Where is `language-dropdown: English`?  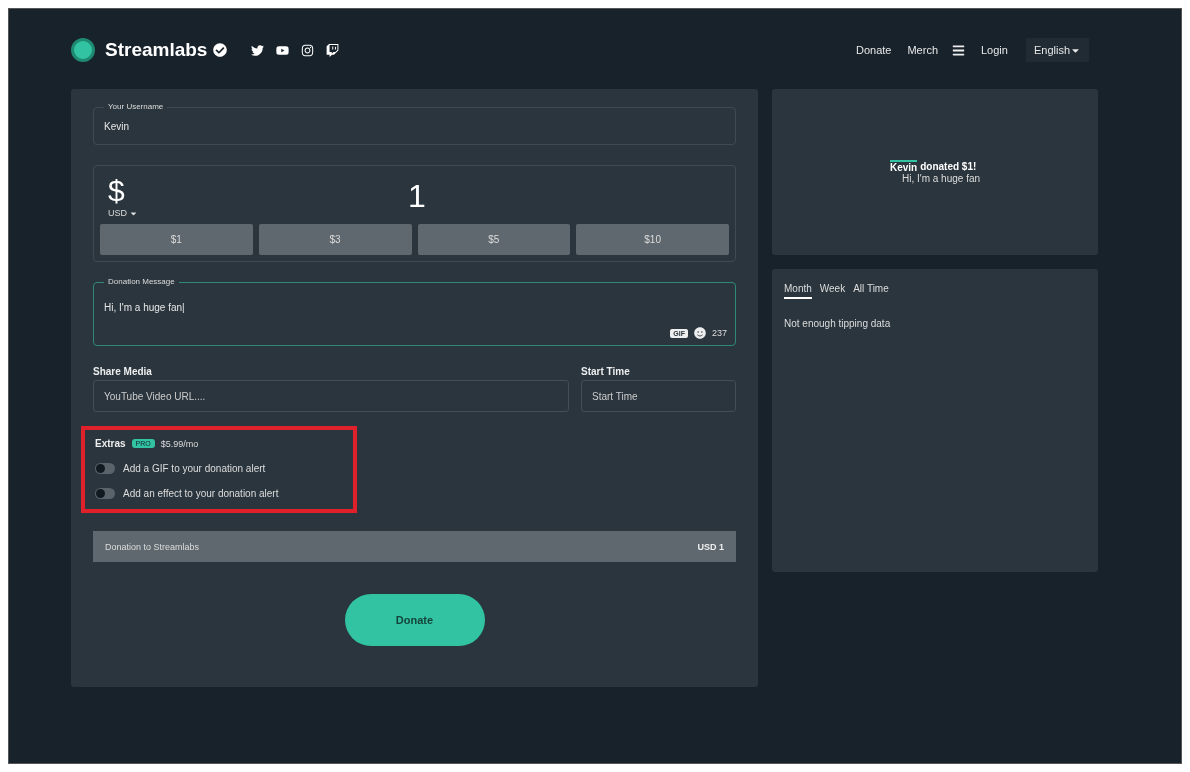 language-dropdown: English is located at coordinates (1057, 50).